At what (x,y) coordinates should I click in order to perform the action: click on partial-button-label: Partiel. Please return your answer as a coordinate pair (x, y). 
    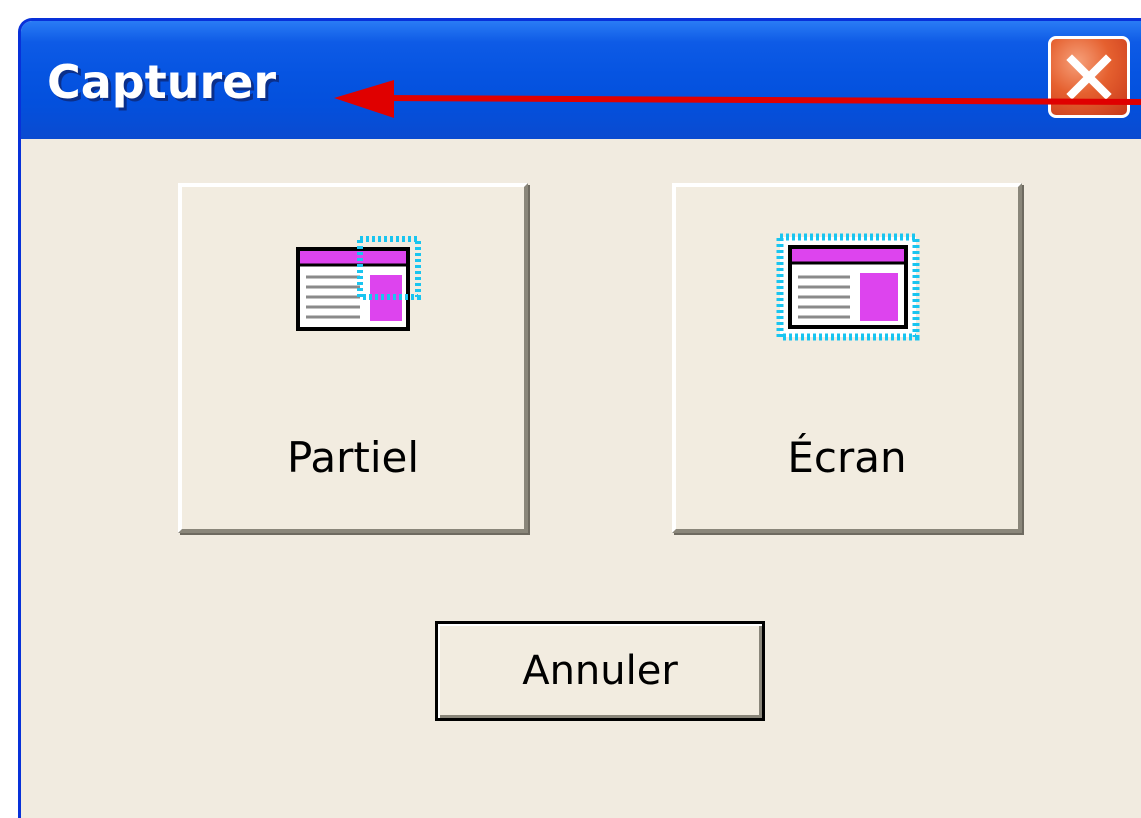
    Looking at the image, I should click on (353, 457).